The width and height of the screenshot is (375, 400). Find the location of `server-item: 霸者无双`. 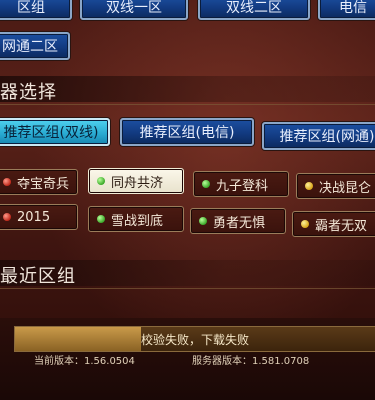

server-item: 霸者无双 is located at coordinates (333, 224).